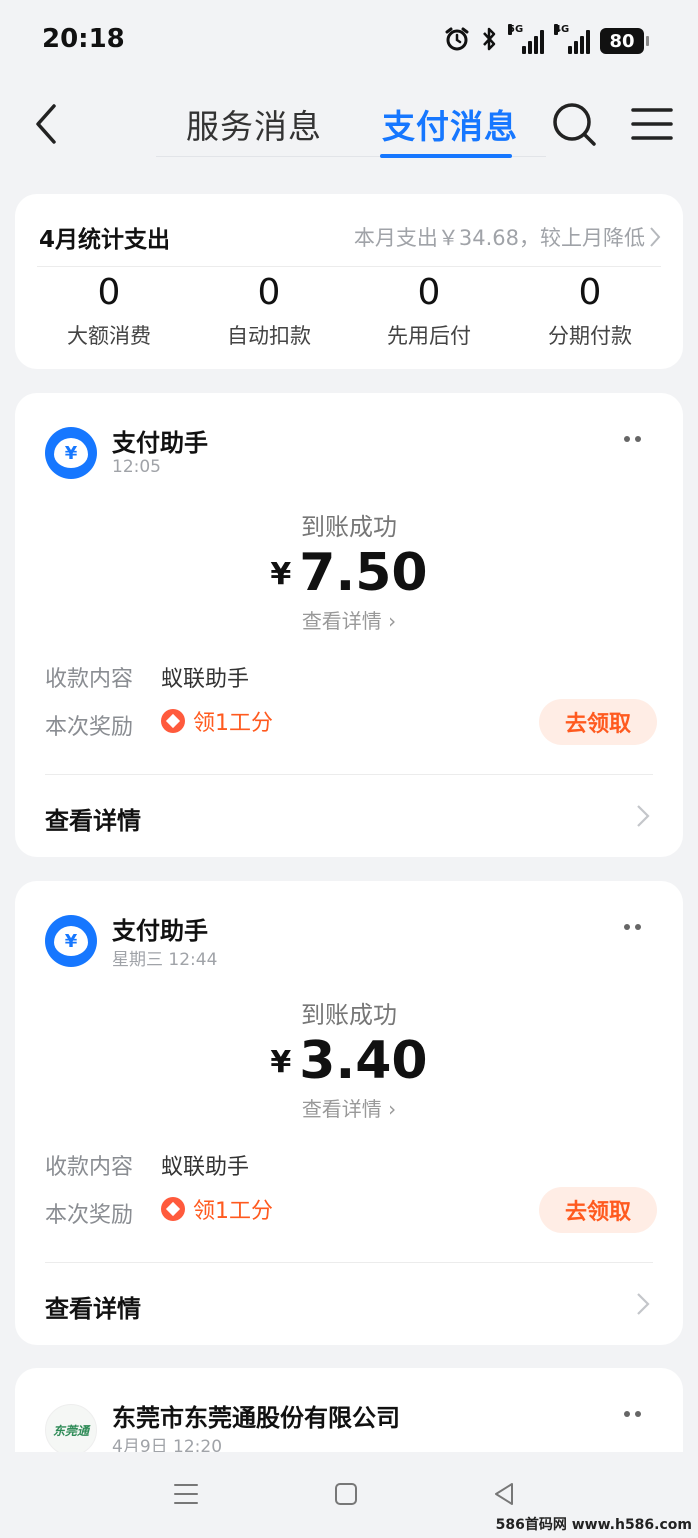  I want to click on menu-icon, so click(652, 124).